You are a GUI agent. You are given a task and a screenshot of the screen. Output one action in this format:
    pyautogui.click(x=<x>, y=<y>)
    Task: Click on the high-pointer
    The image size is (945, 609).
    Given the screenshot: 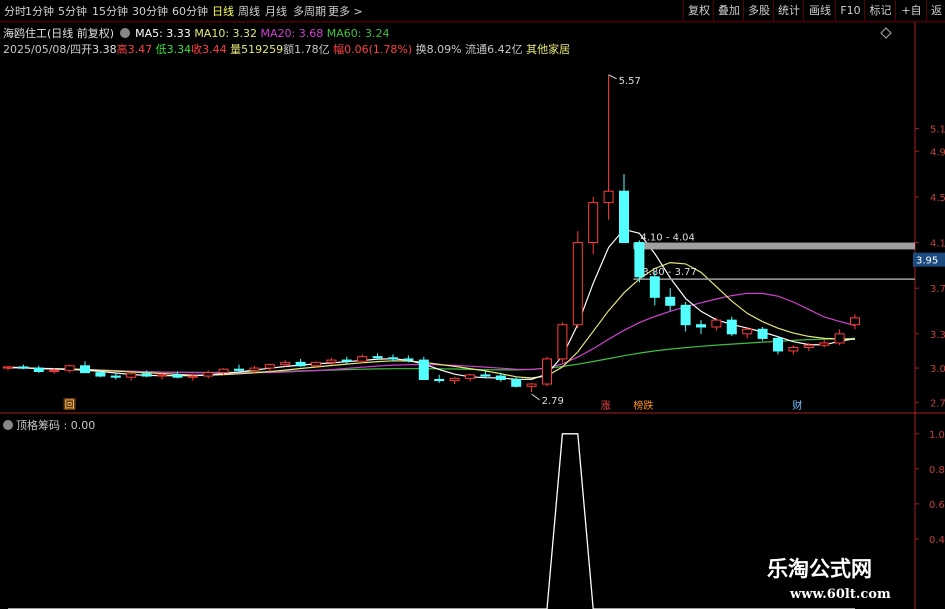 What is the action you would take?
    pyautogui.click(x=612, y=77)
    